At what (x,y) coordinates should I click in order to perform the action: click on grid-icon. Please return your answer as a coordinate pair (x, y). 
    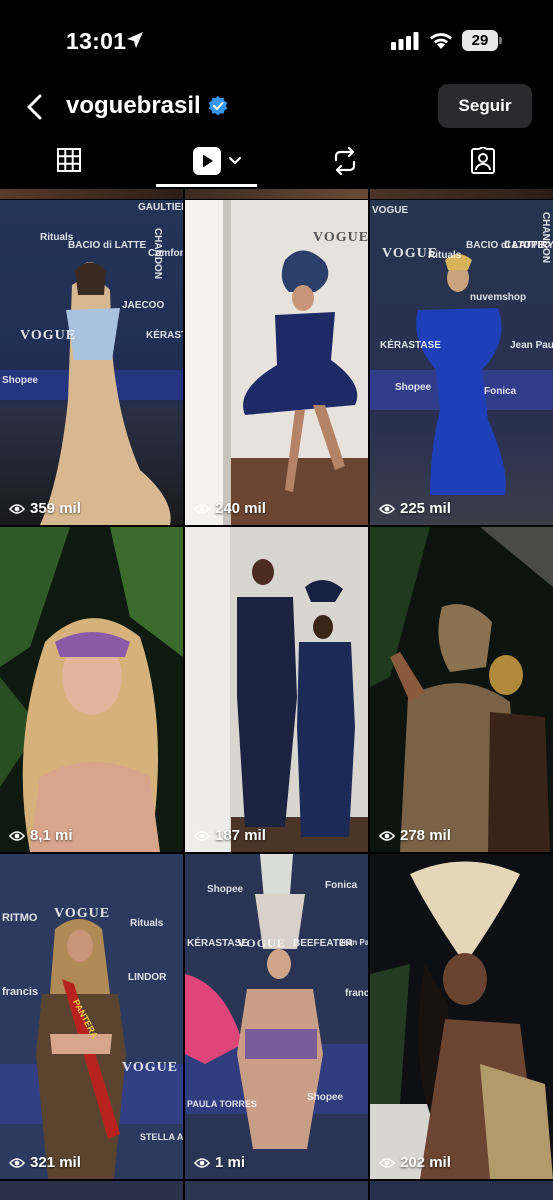
    Looking at the image, I should click on (69, 160).